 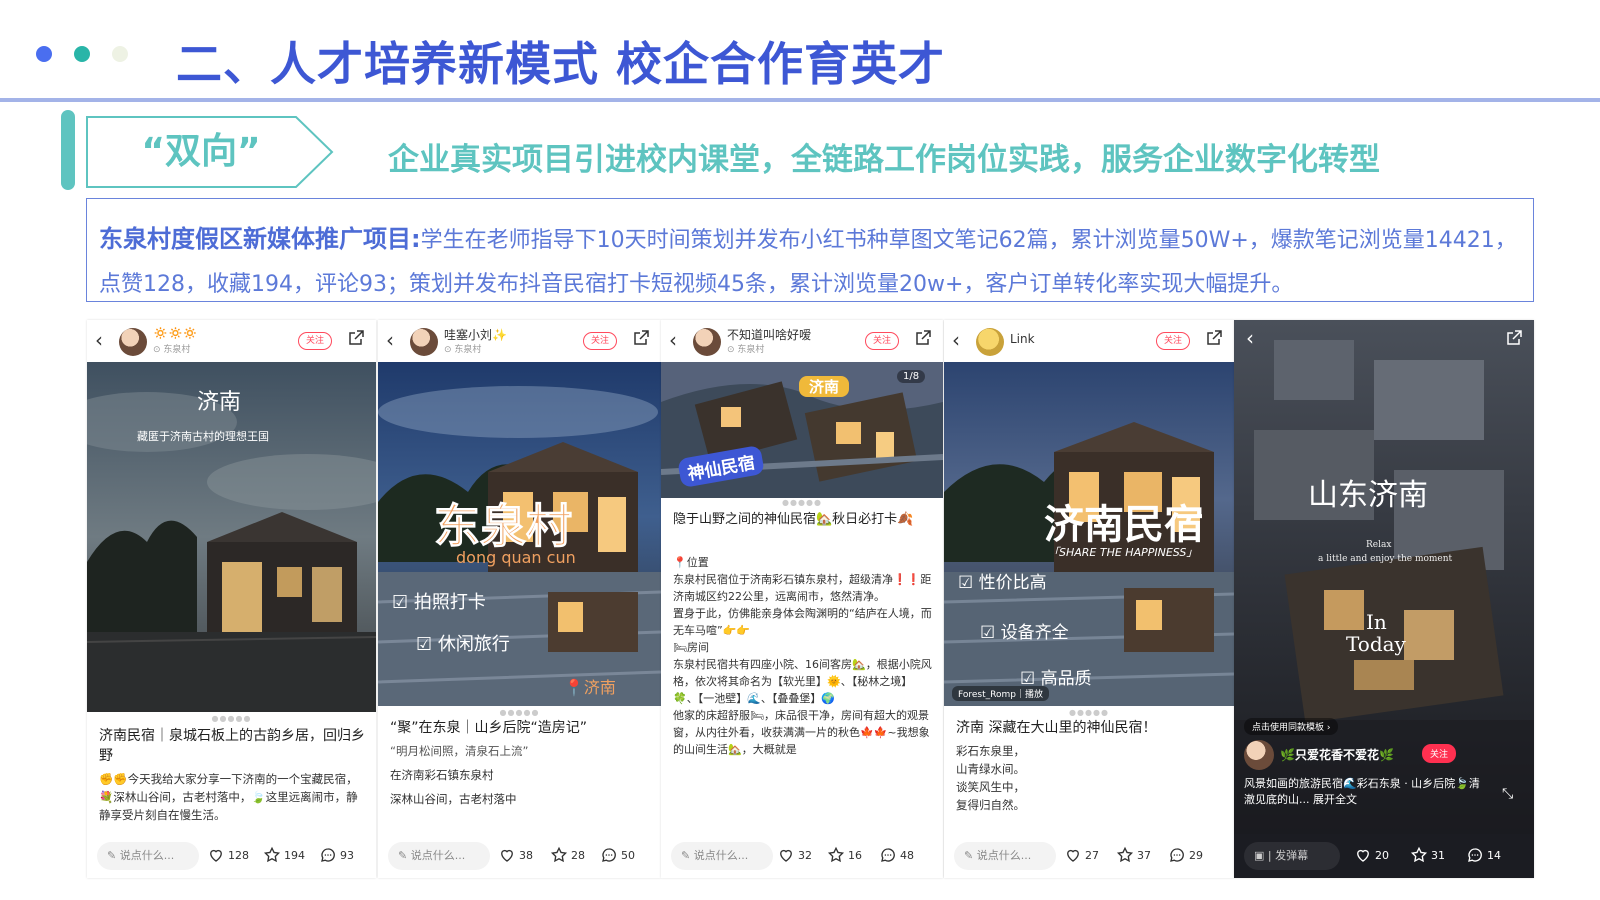 I want to click on page-title: 二、人才培养新模式 校企合作育英才, so click(x=561, y=64).